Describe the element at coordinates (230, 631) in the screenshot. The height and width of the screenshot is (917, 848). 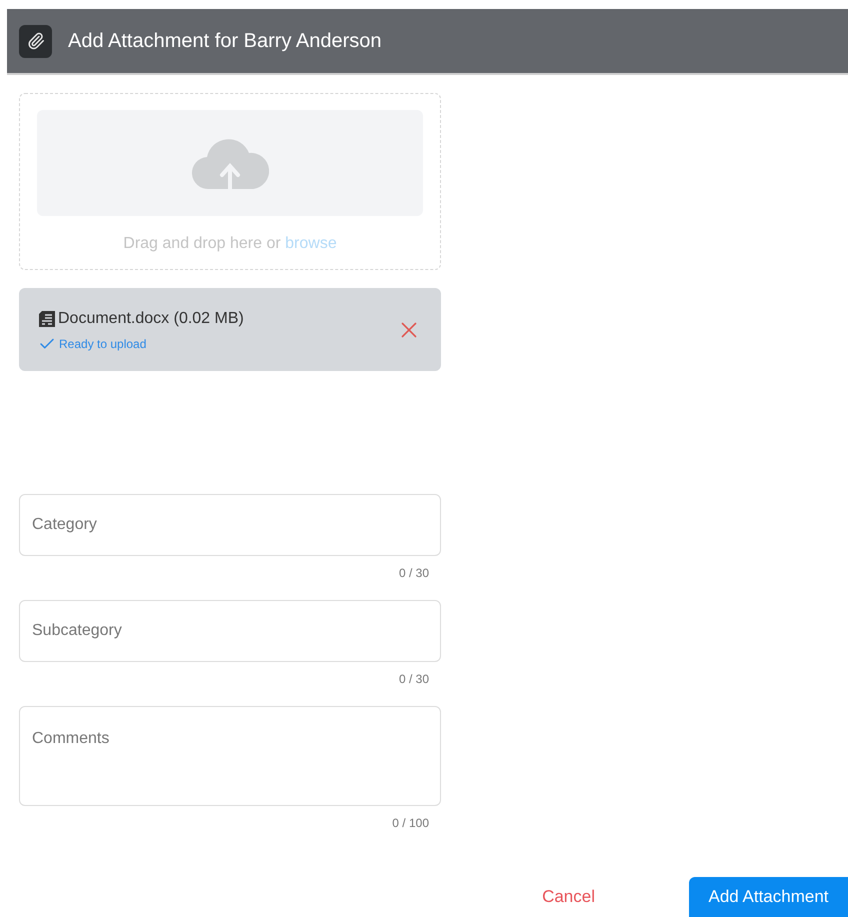
I see `text-field: Subcategory` at that location.